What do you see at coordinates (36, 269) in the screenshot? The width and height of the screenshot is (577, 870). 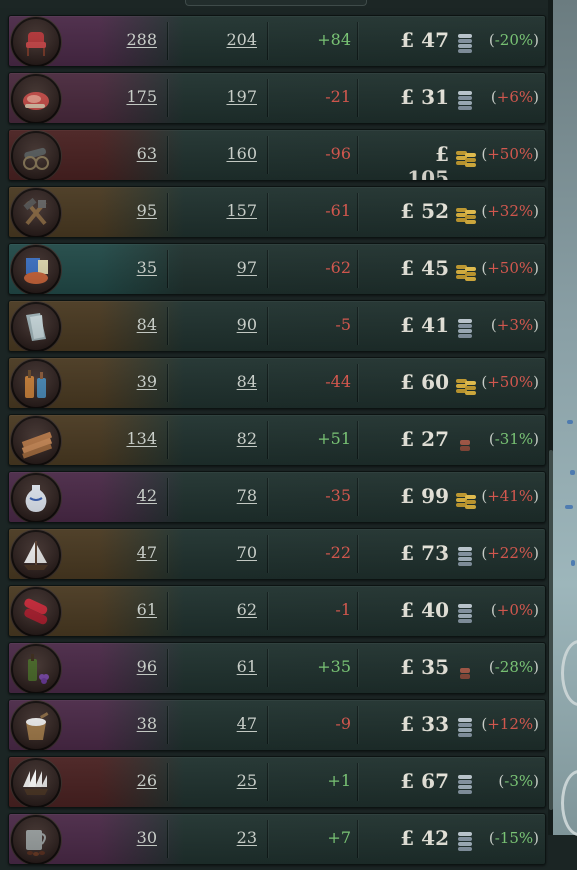 I see `groceries-icon` at bounding box center [36, 269].